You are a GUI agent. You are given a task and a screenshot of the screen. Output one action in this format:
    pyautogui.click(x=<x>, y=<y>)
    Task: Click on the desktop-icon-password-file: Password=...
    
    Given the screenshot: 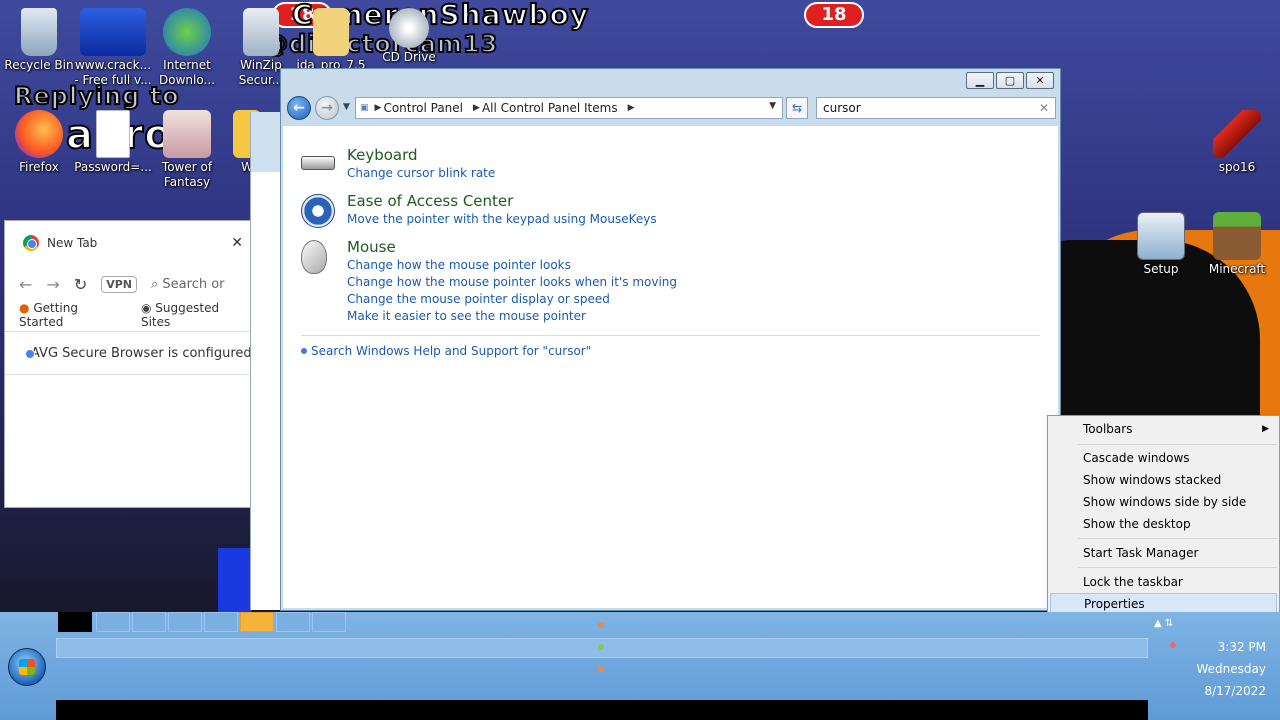 What is the action you would take?
    pyautogui.click(x=113, y=142)
    